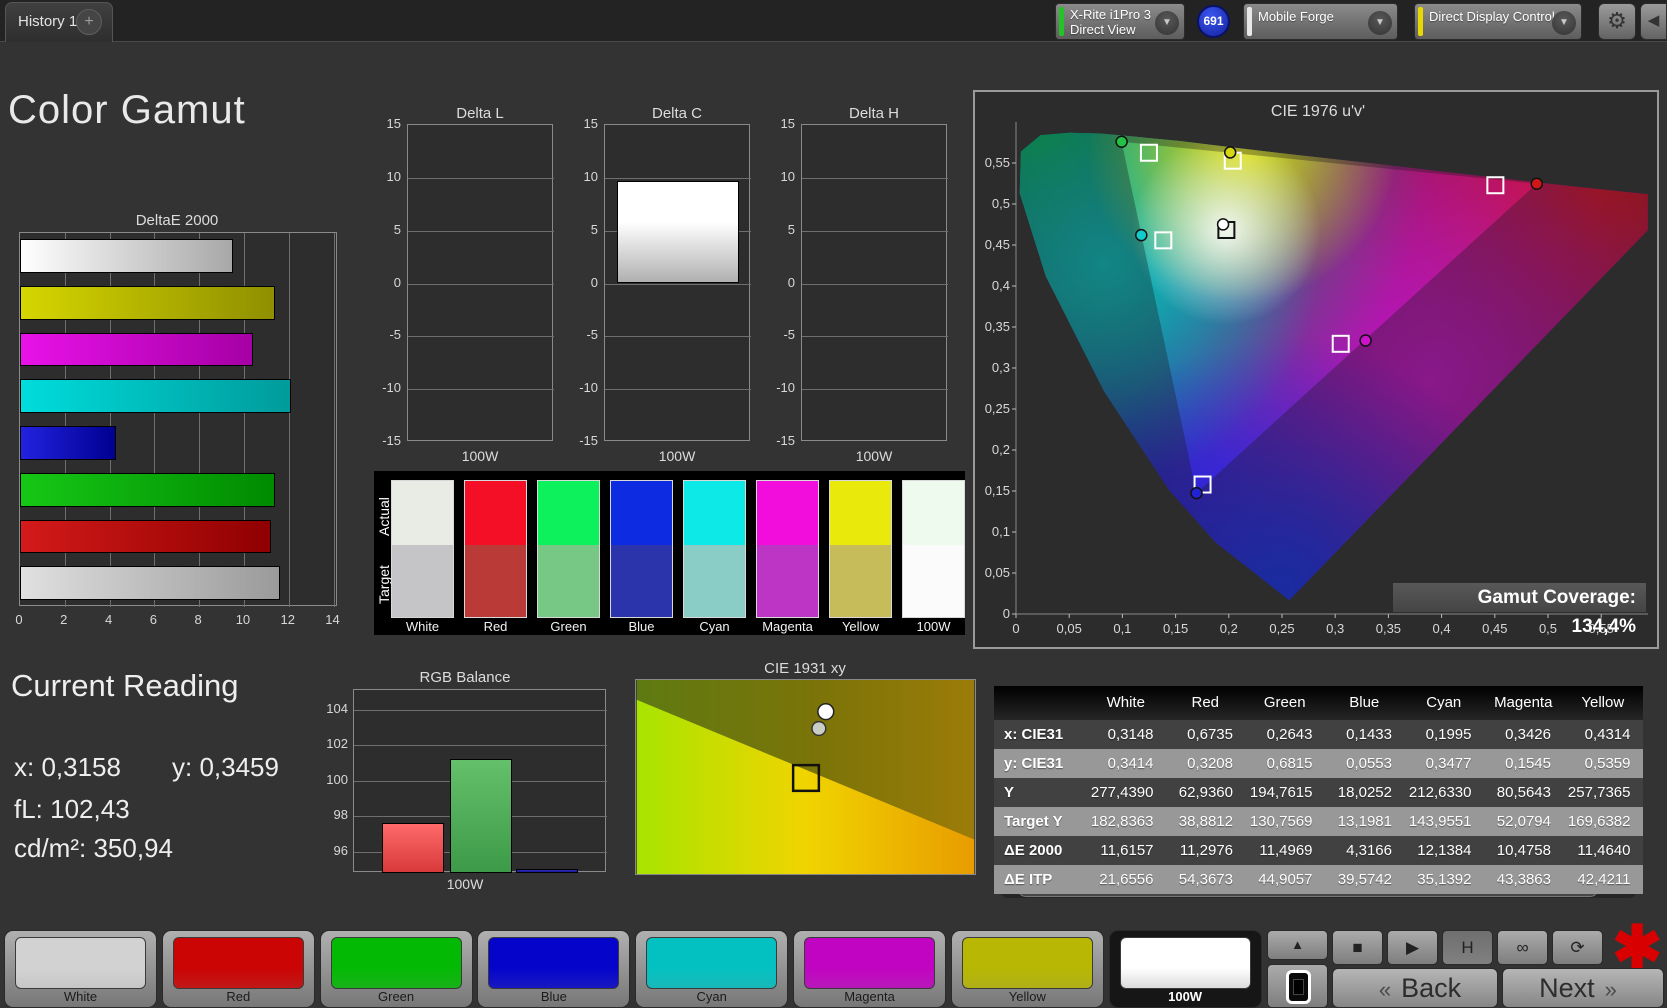 The width and height of the screenshot is (1667, 1008). Describe the element at coordinates (1523, 763) in the screenshot. I see `table-cell: 0,1545` at that location.